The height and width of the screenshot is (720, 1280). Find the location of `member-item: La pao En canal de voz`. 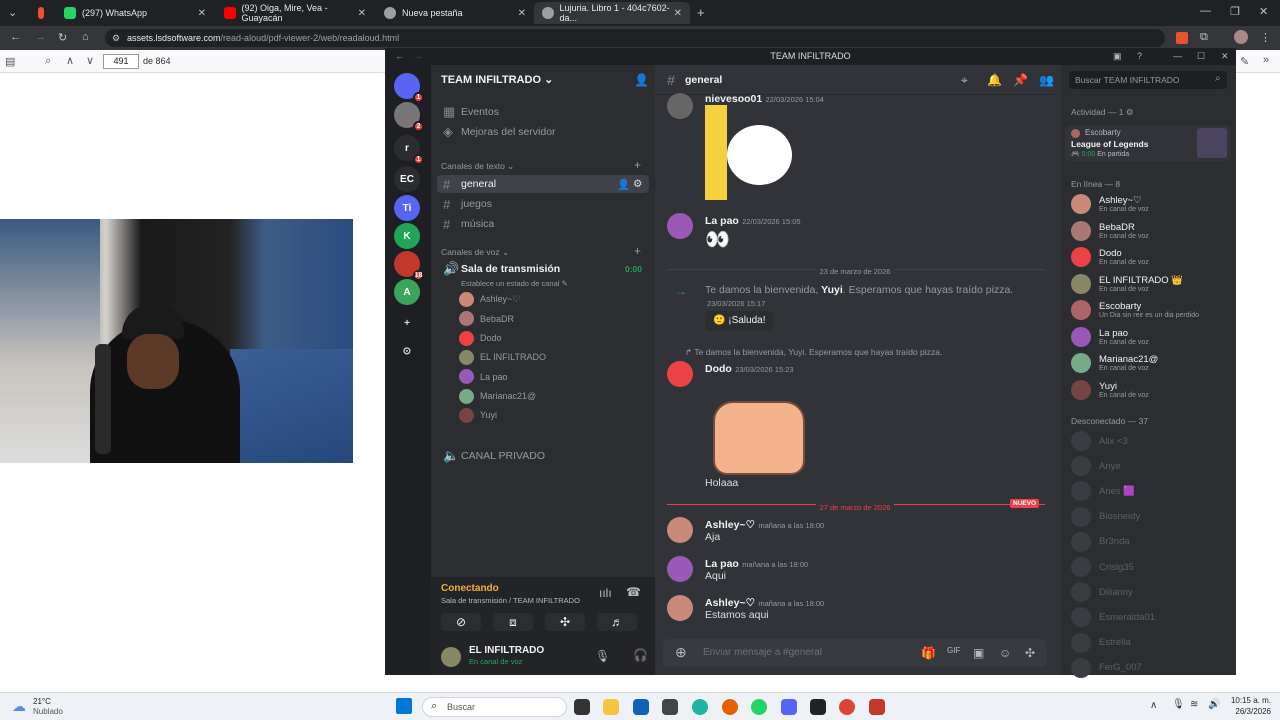

member-item: La pao En canal de voz is located at coordinates (1110, 336).